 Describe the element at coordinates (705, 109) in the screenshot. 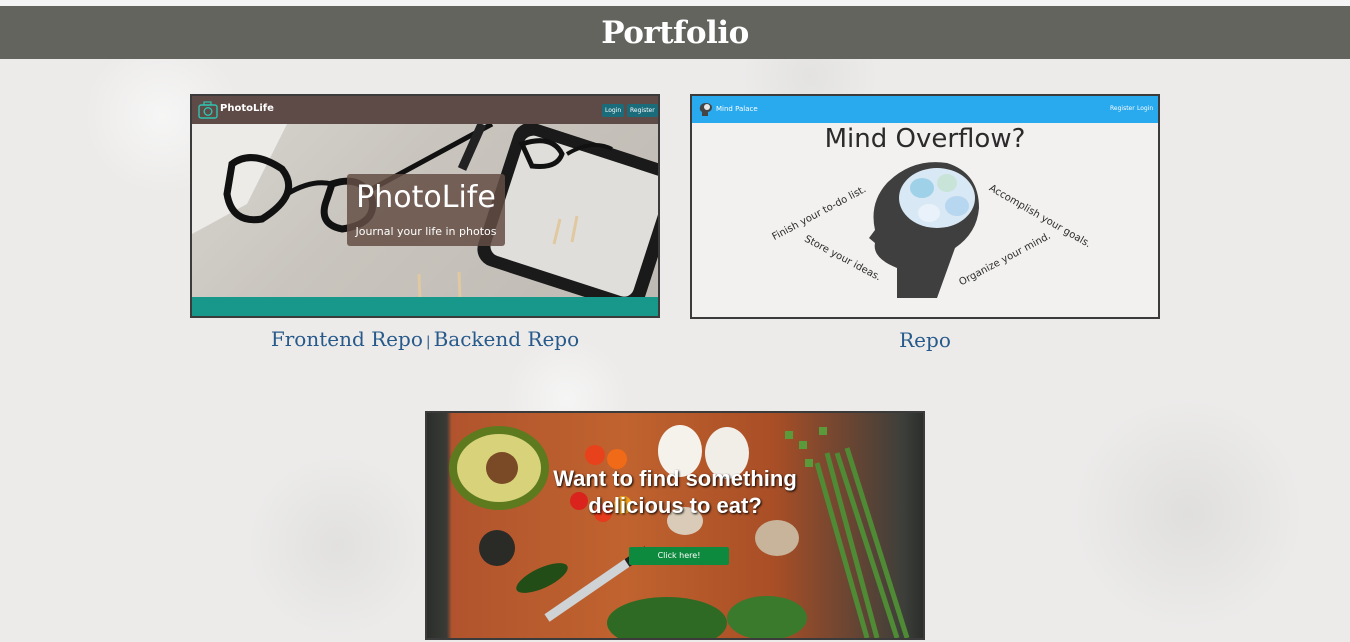

I see `brain-icon` at that location.